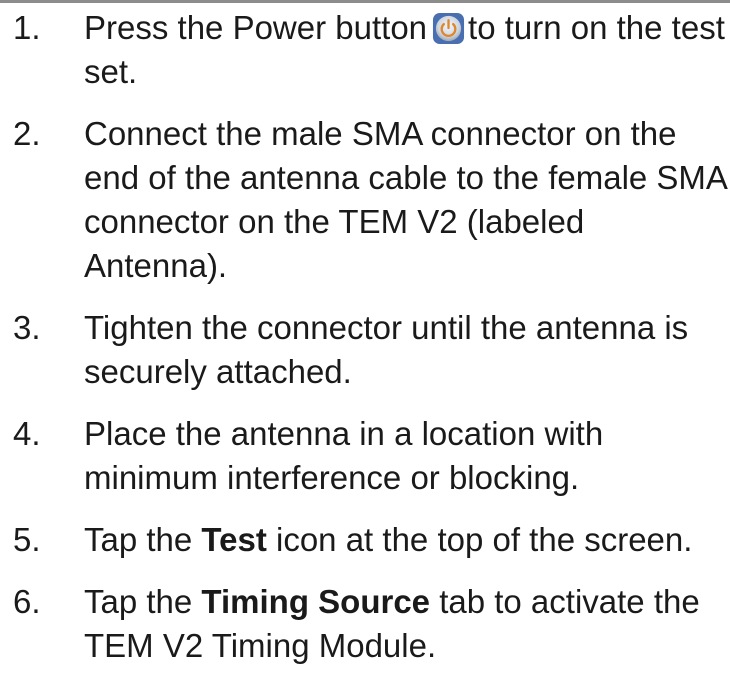 Image resolution: width=730 pixels, height=683 pixels. I want to click on timing-source-tab-reference: Timing Source, so click(316, 601).